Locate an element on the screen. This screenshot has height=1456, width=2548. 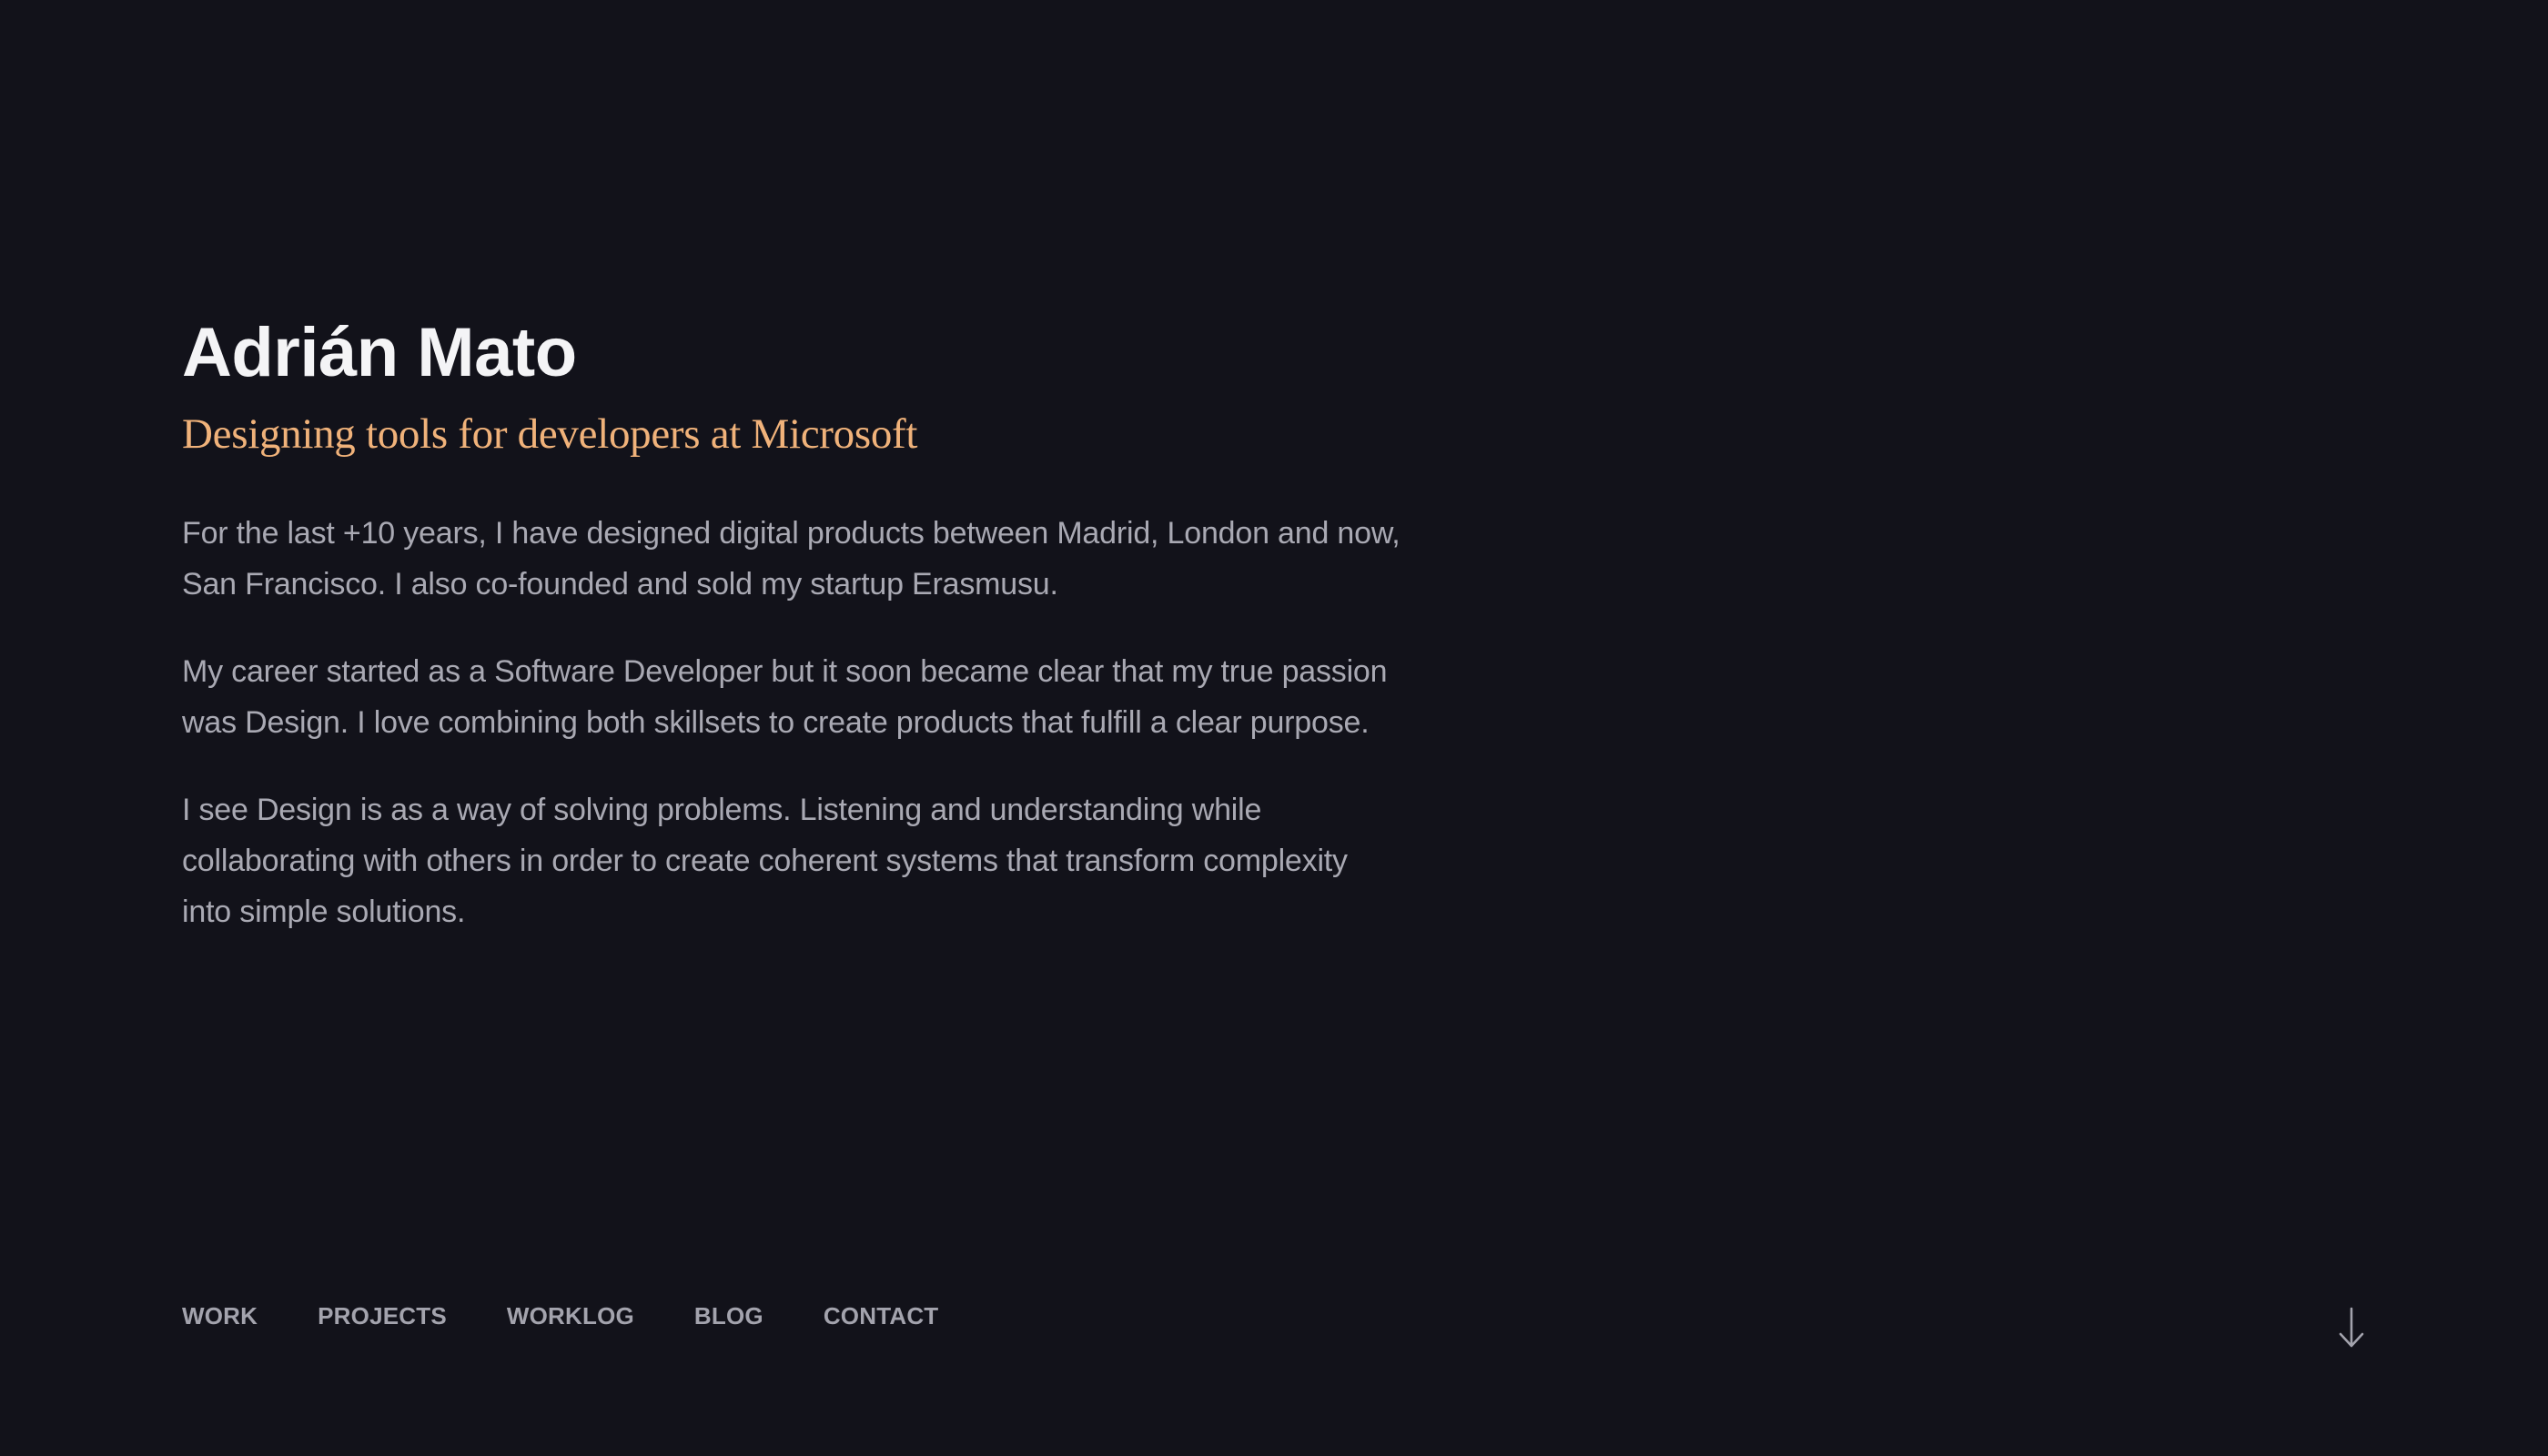
nav-item-work: WORK is located at coordinates (220, 1316).